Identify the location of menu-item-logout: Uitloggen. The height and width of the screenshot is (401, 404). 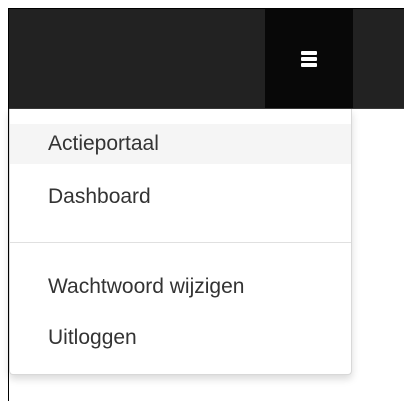
(180, 338).